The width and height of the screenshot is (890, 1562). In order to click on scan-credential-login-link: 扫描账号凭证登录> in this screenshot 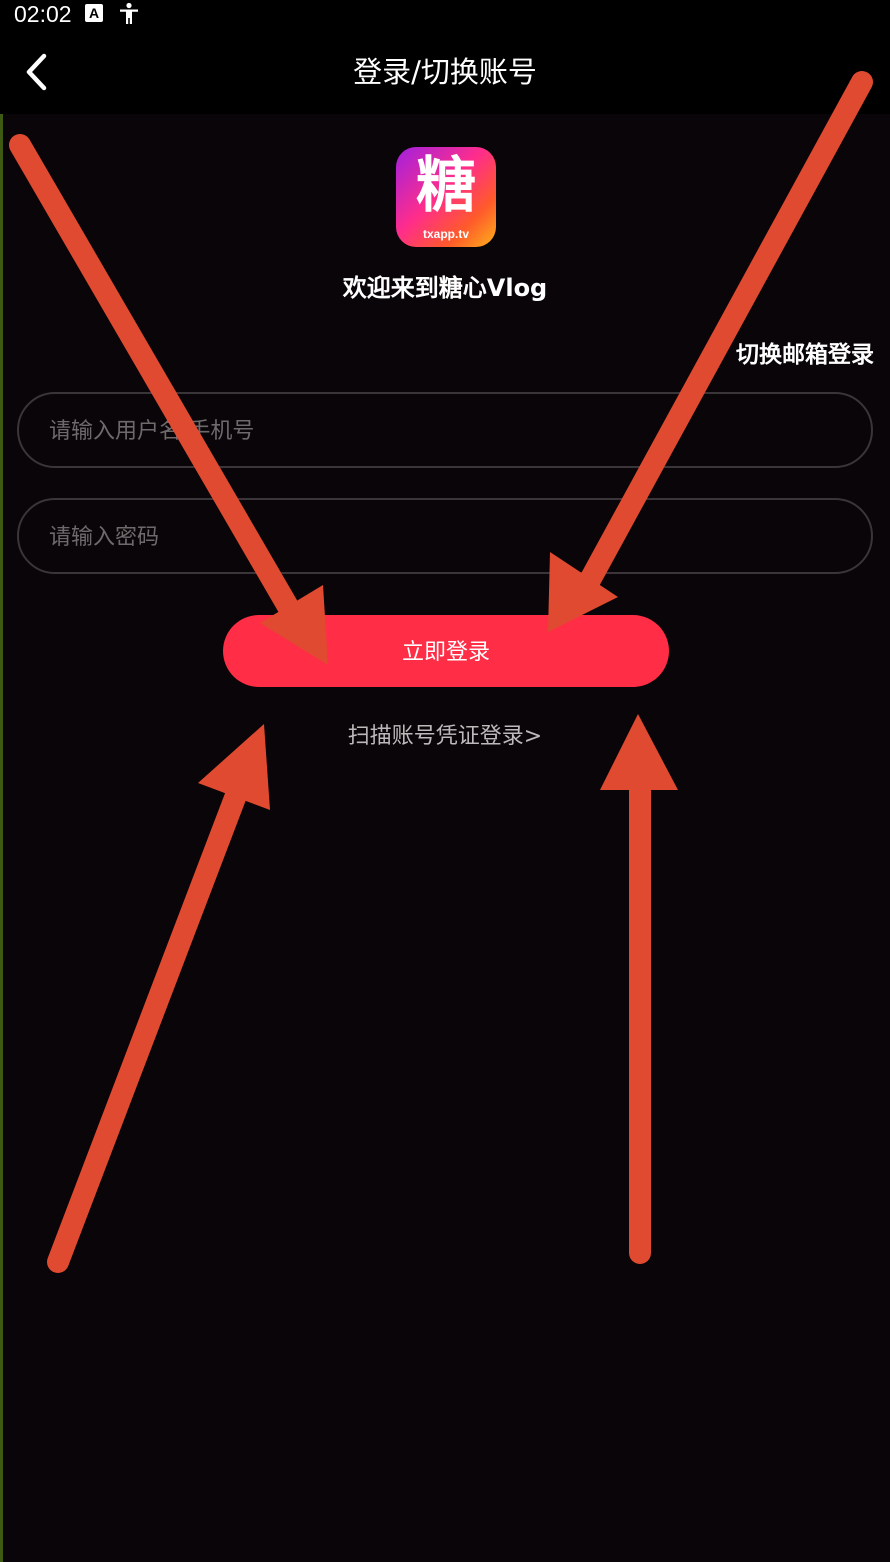, I will do `click(445, 737)`.